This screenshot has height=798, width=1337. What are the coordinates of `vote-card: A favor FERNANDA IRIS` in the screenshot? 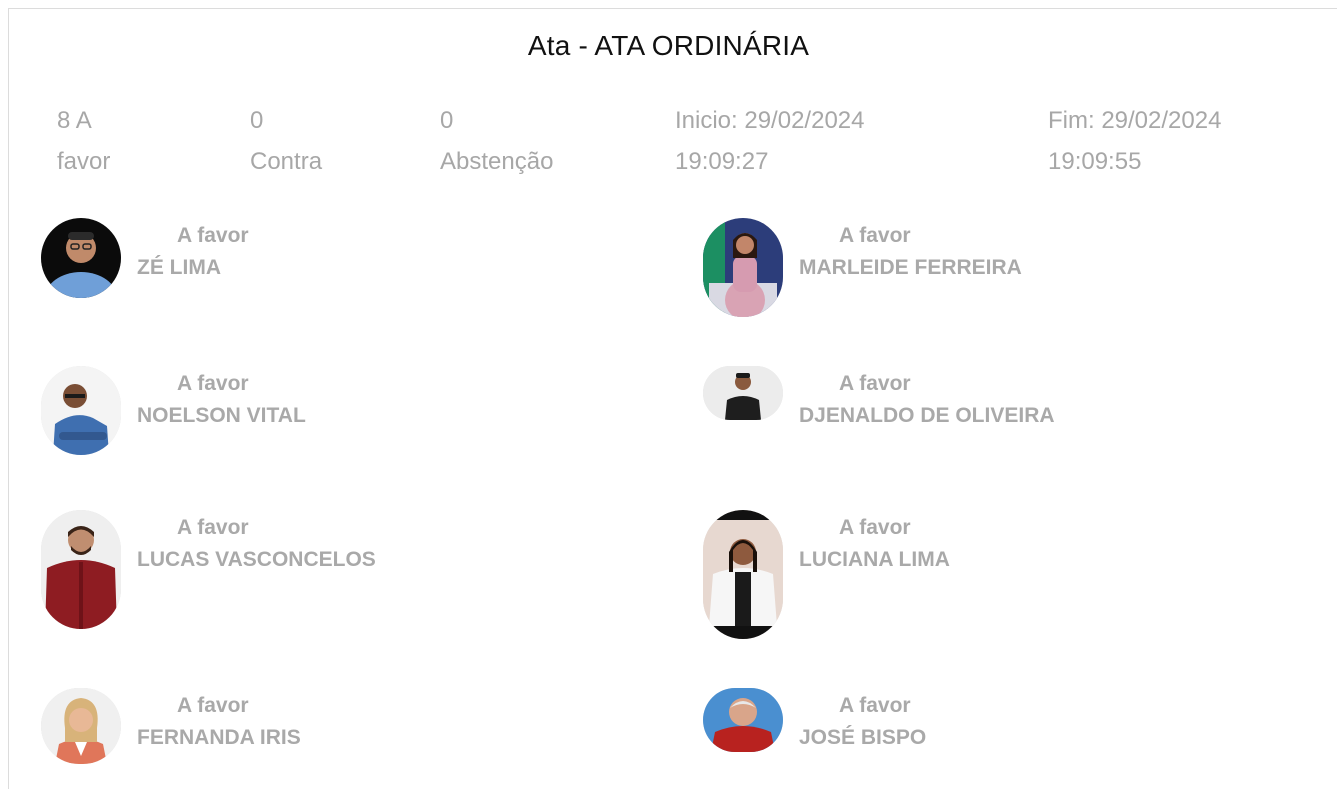 It's located at (321, 743).